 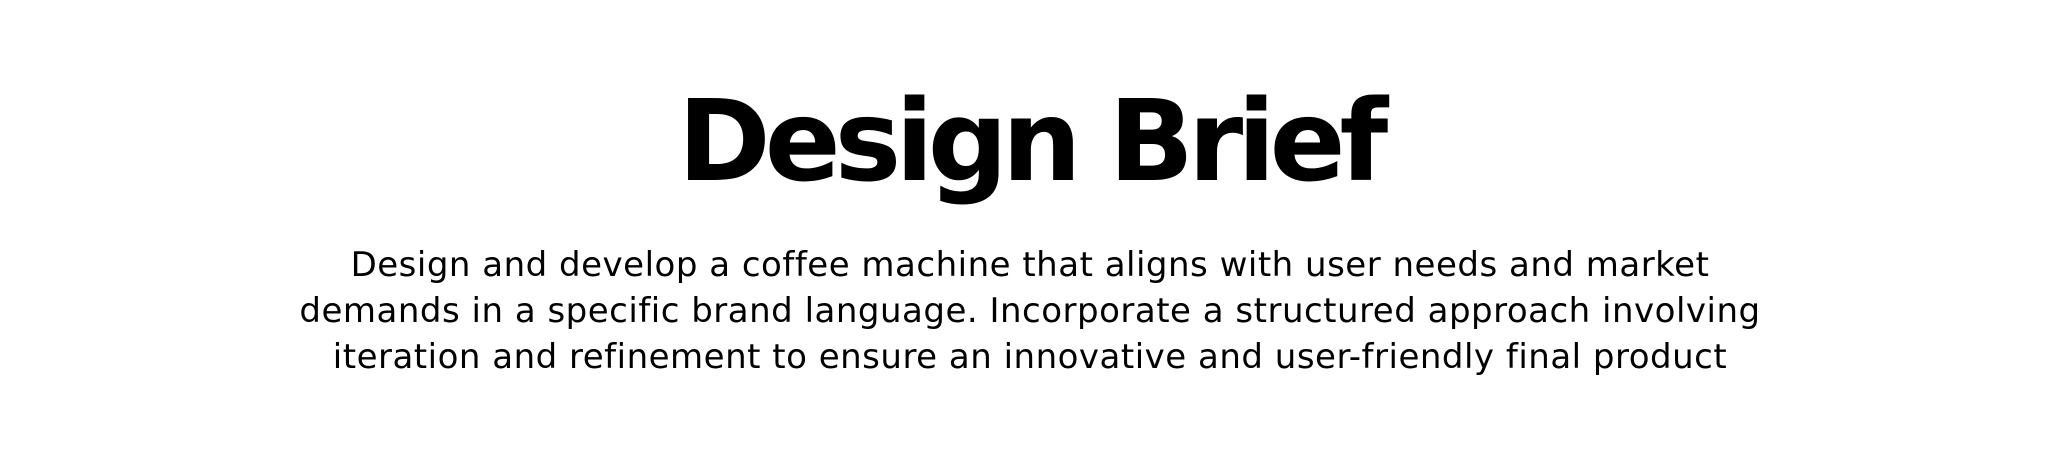 I want to click on page-title: Design Brief, so click(x=1033, y=142).